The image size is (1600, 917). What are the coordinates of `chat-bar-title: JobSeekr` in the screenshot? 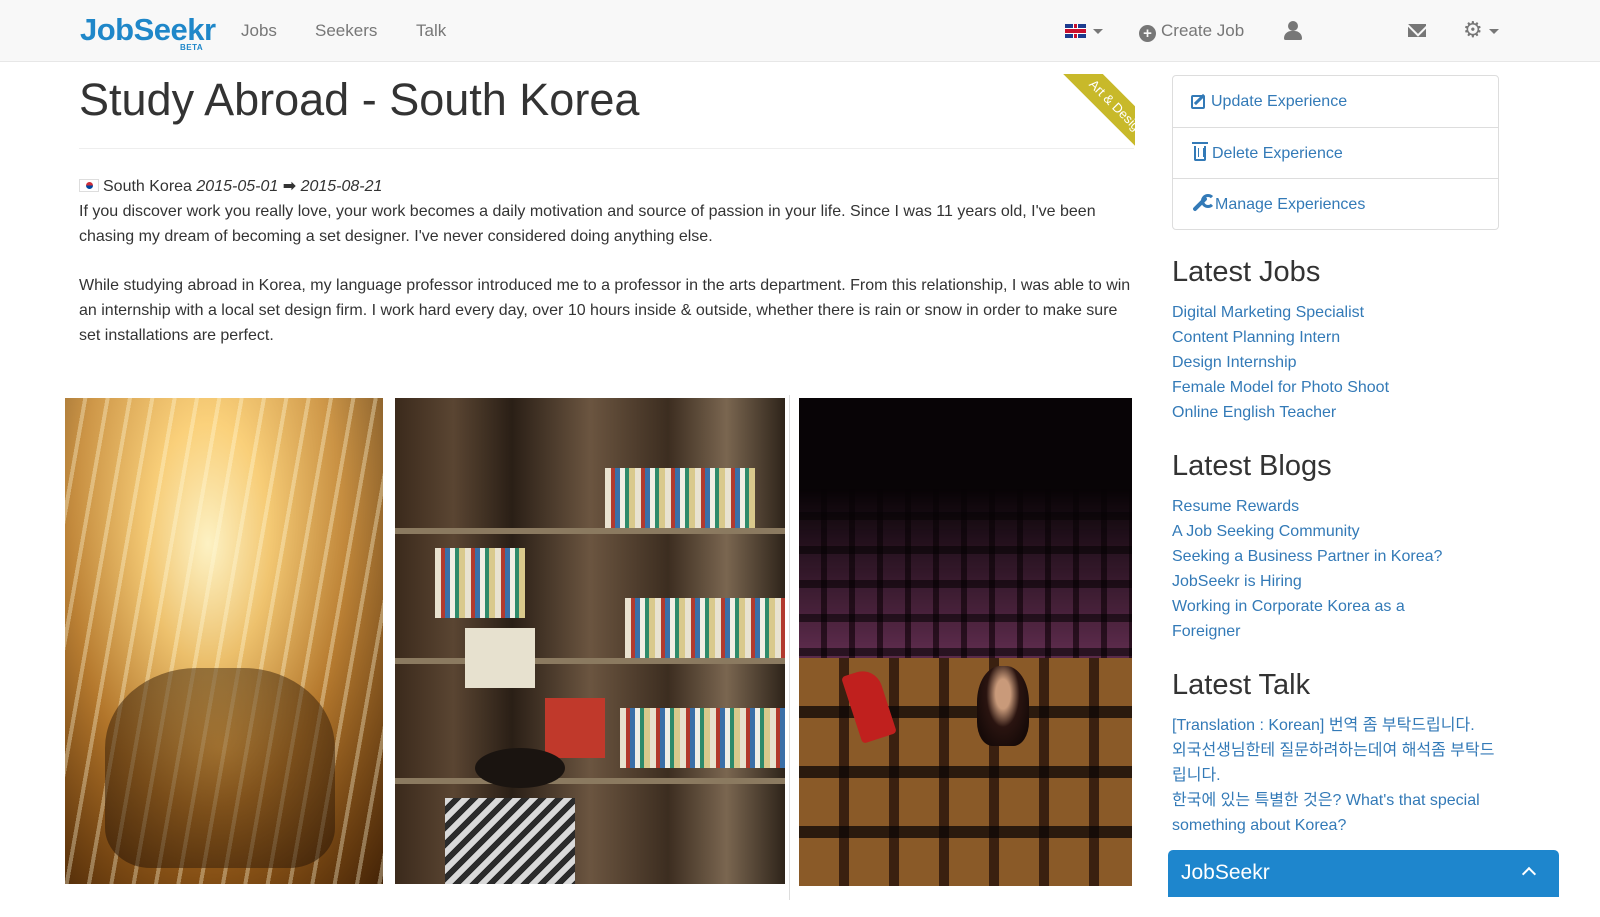 It's located at (1225, 872).